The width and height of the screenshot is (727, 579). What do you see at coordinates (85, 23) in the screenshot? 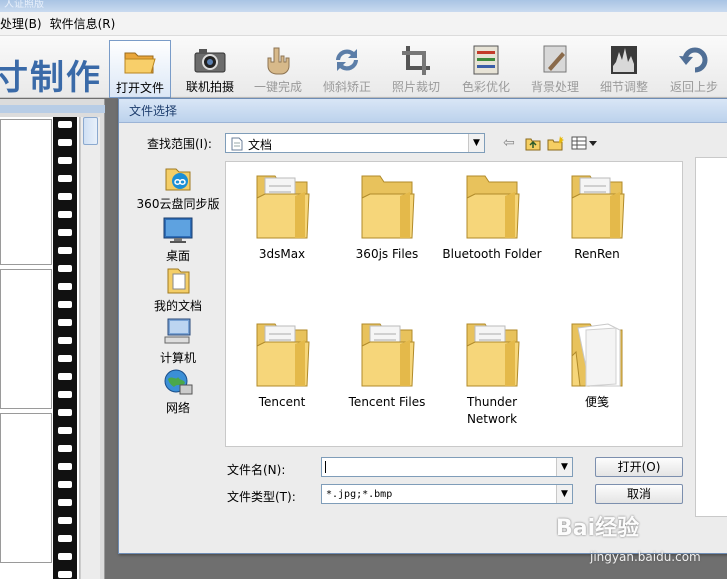
I see `menu-item-software-info: 软件信息(R)` at bounding box center [85, 23].